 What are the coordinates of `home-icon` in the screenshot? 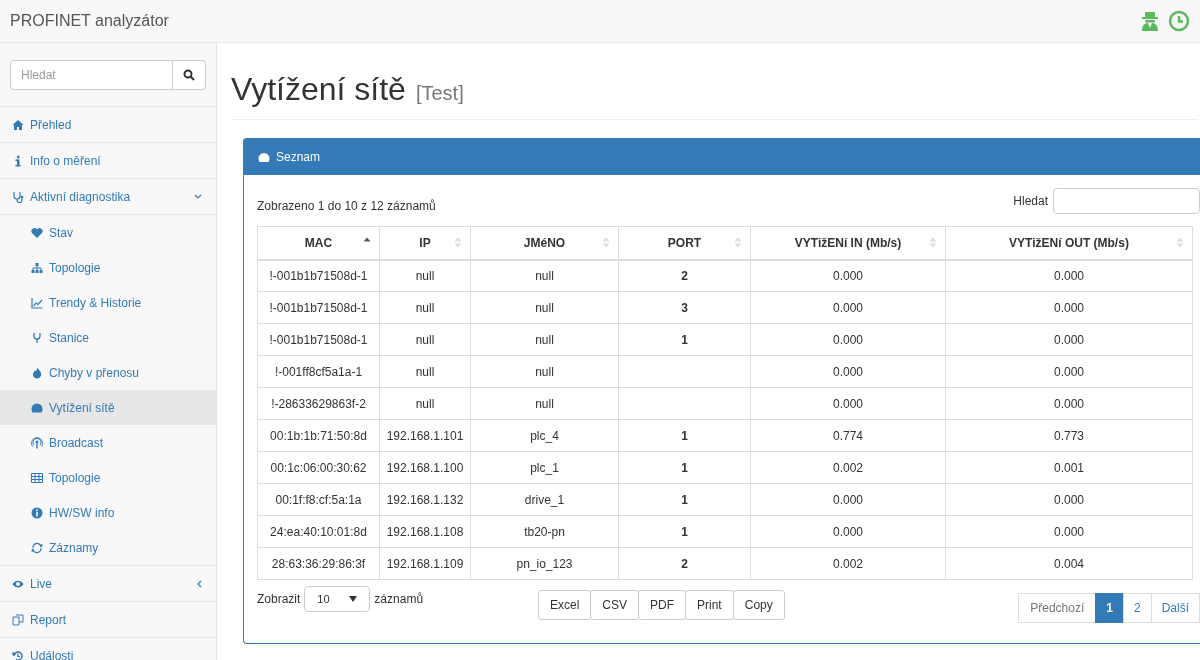 It's located at (18, 124).